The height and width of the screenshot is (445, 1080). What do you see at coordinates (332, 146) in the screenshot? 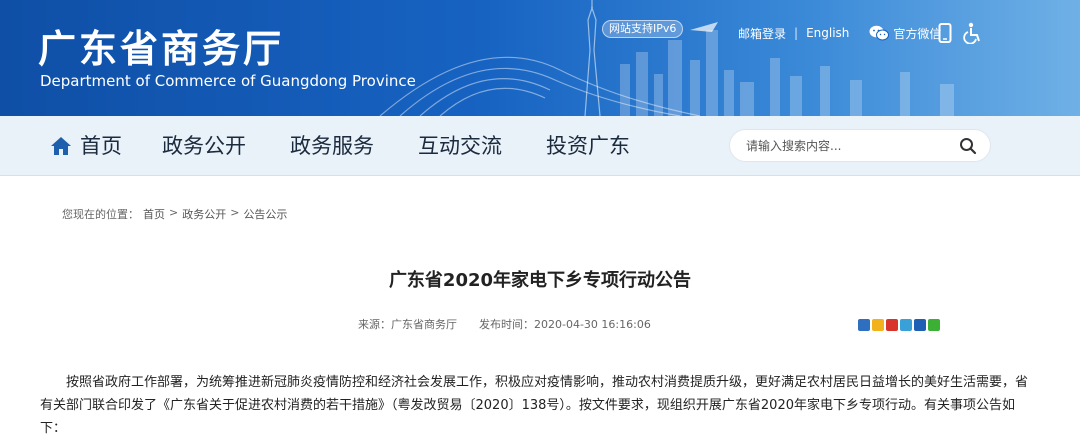
I see `nav-item-gov-services: 政务服务` at bounding box center [332, 146].